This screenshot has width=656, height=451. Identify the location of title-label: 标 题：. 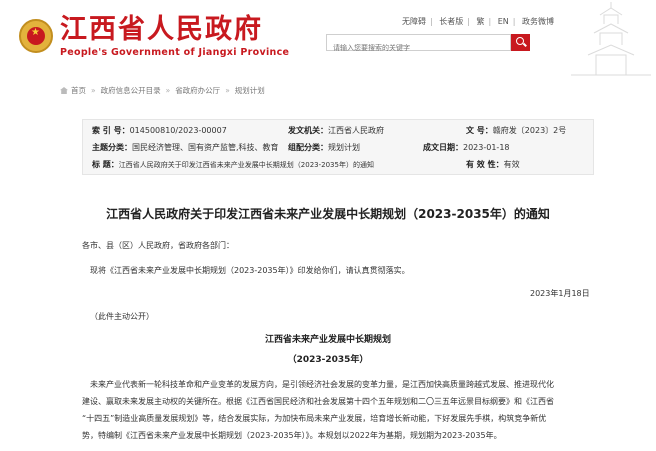
(105, 164).